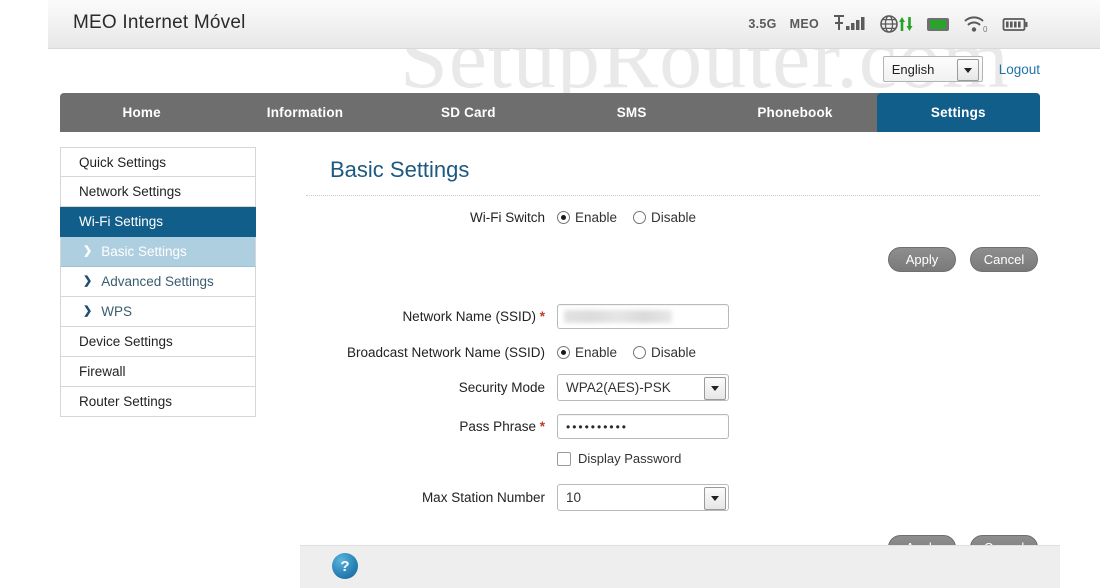 Image resolution: width=1100 pixels, height=588 pixels. I want to click on tab-phonebook: Phonebook, so click(794, 112).